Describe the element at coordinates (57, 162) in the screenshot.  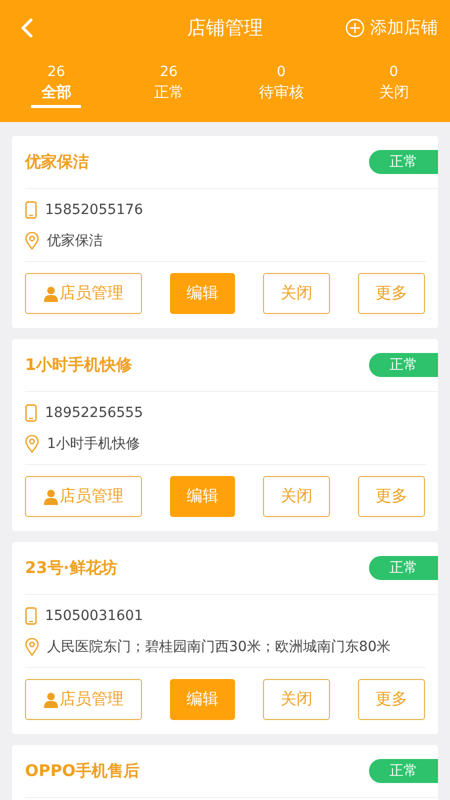
I see `shop-name: 优家保洁` at that location.